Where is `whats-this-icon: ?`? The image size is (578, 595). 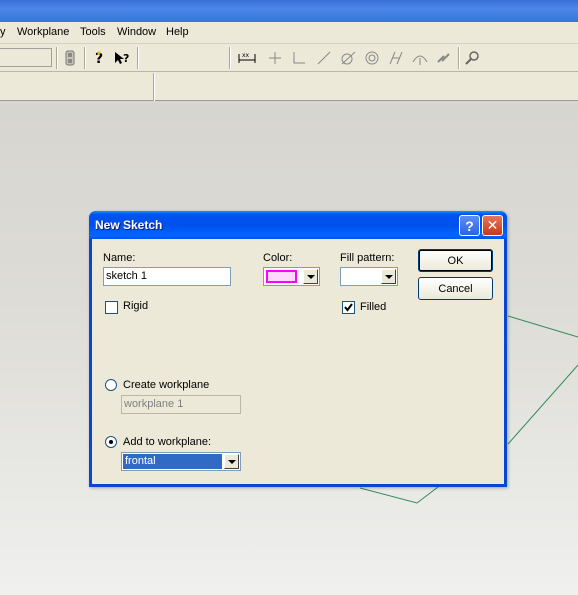 whats-this-icon: ? is located at coordinates (123, 58).